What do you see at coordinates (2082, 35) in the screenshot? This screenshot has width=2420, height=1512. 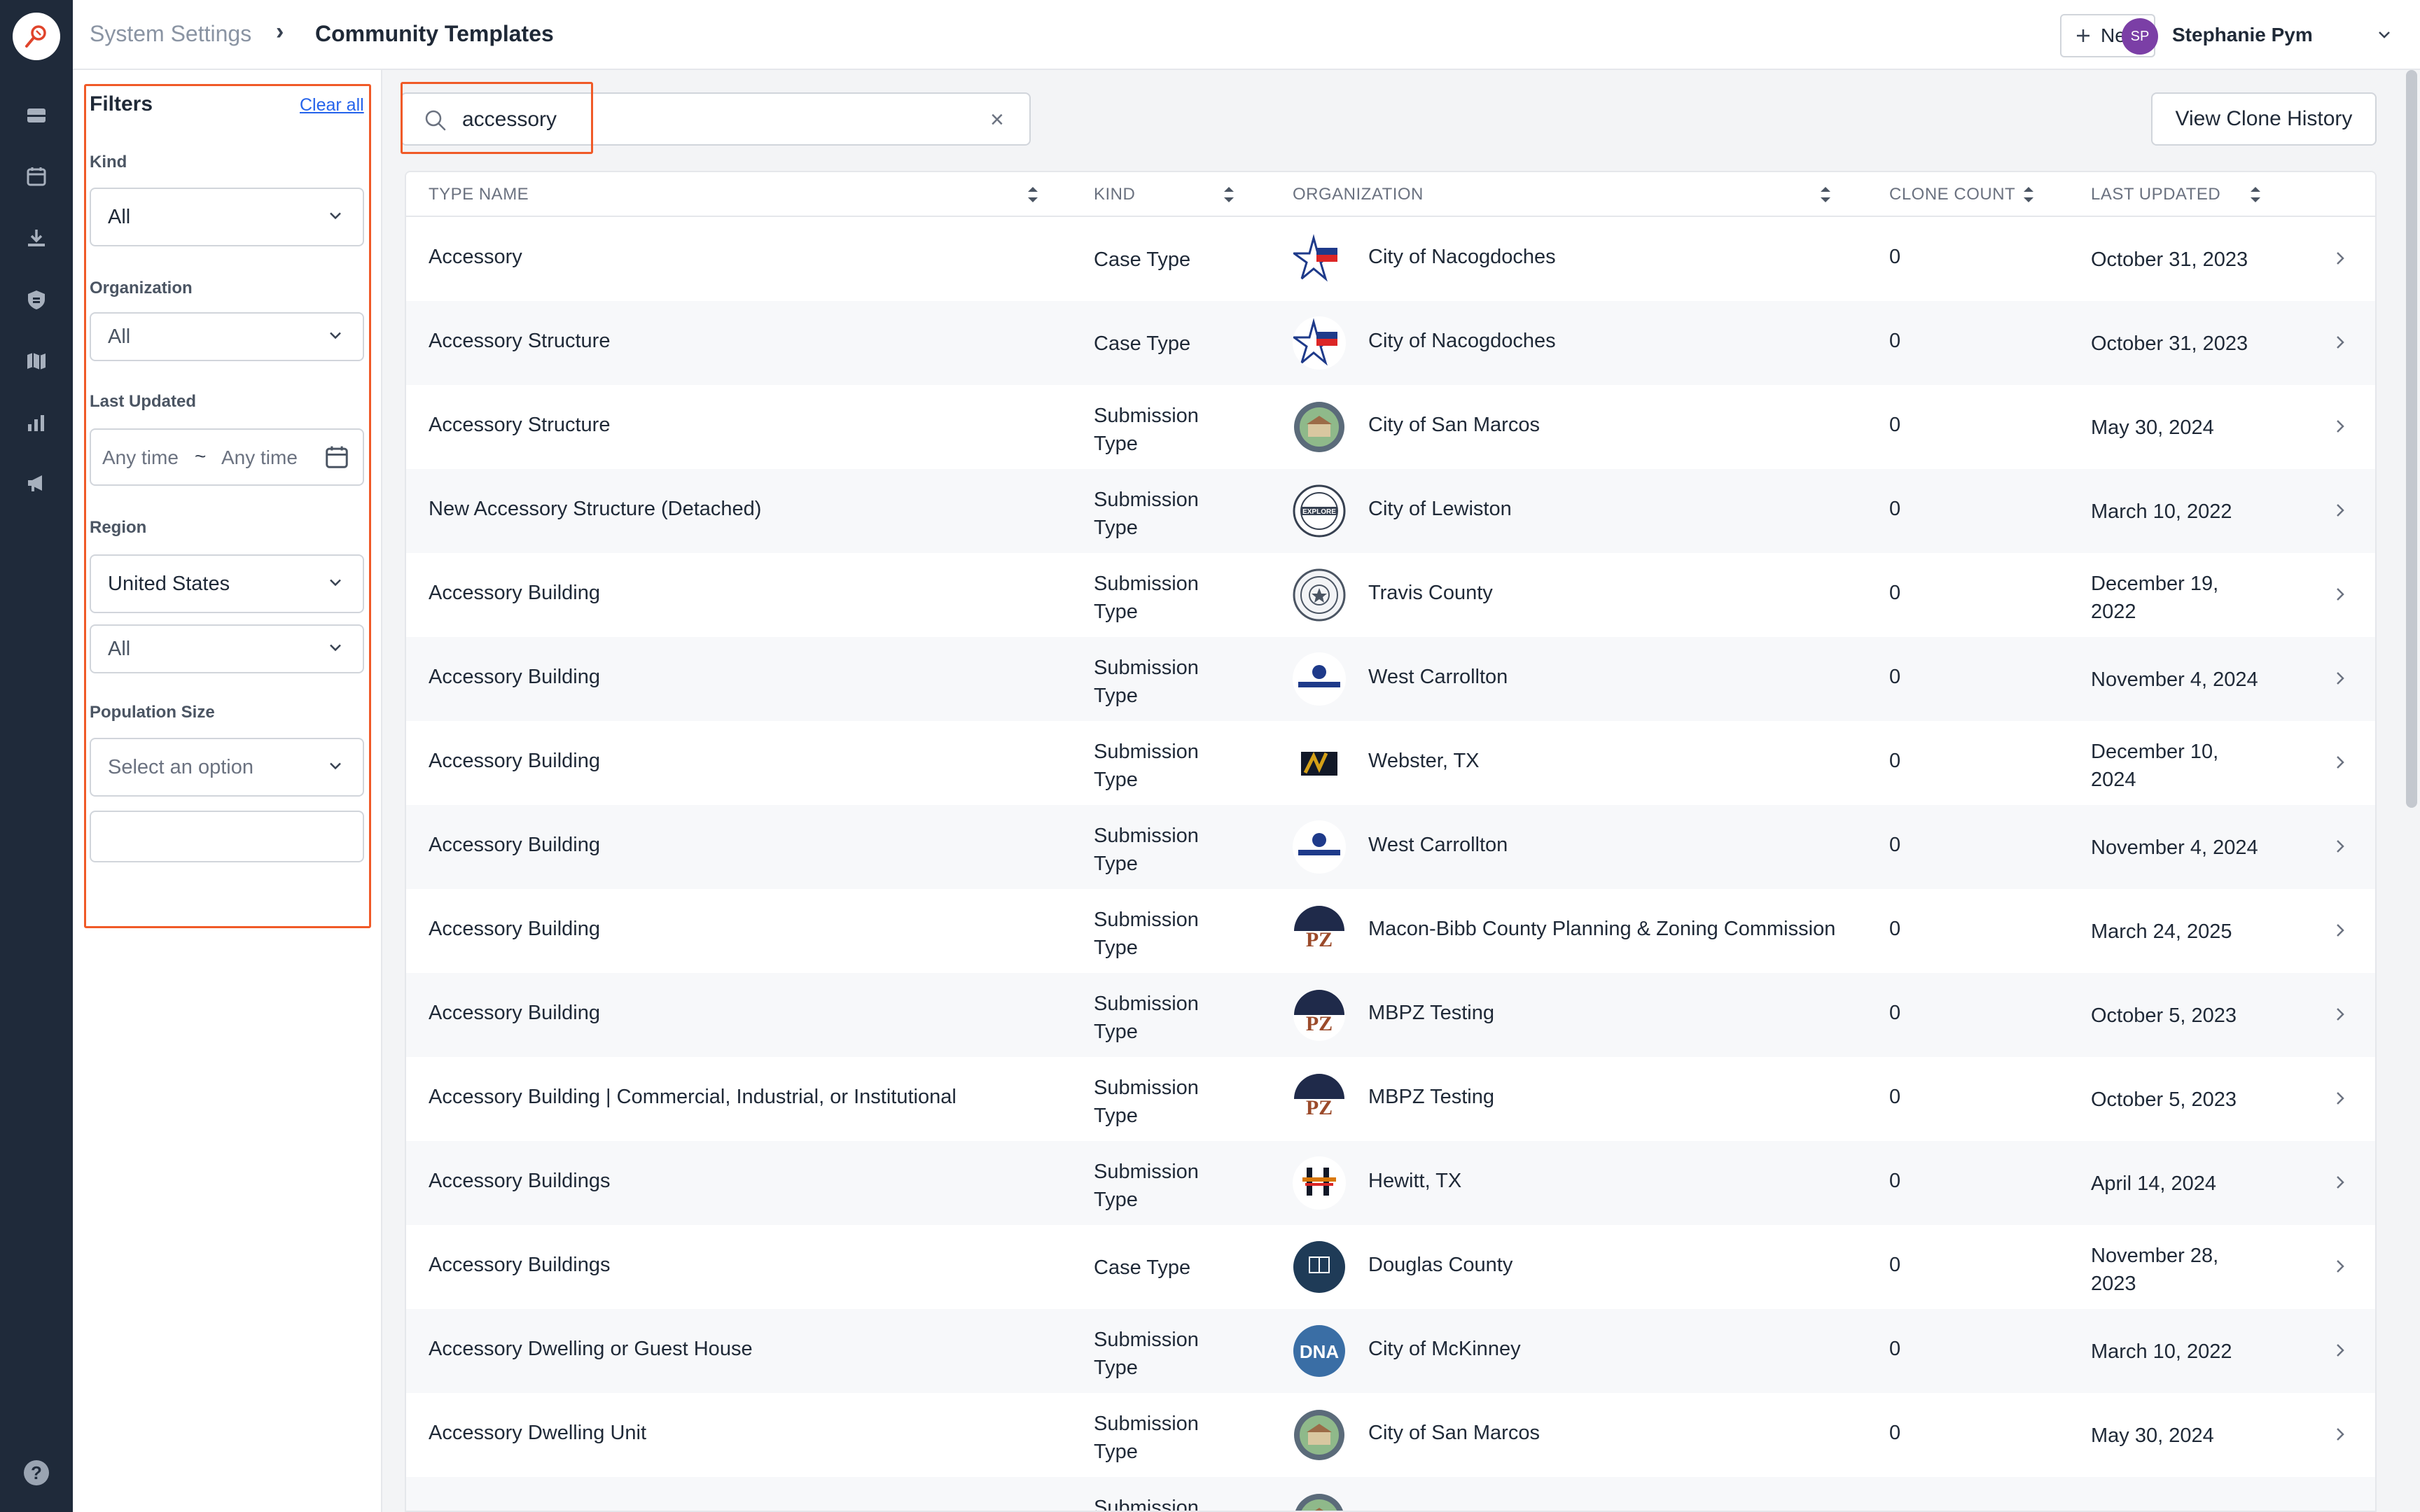 I see `plus-icon` at bounding box center [2082, 35].